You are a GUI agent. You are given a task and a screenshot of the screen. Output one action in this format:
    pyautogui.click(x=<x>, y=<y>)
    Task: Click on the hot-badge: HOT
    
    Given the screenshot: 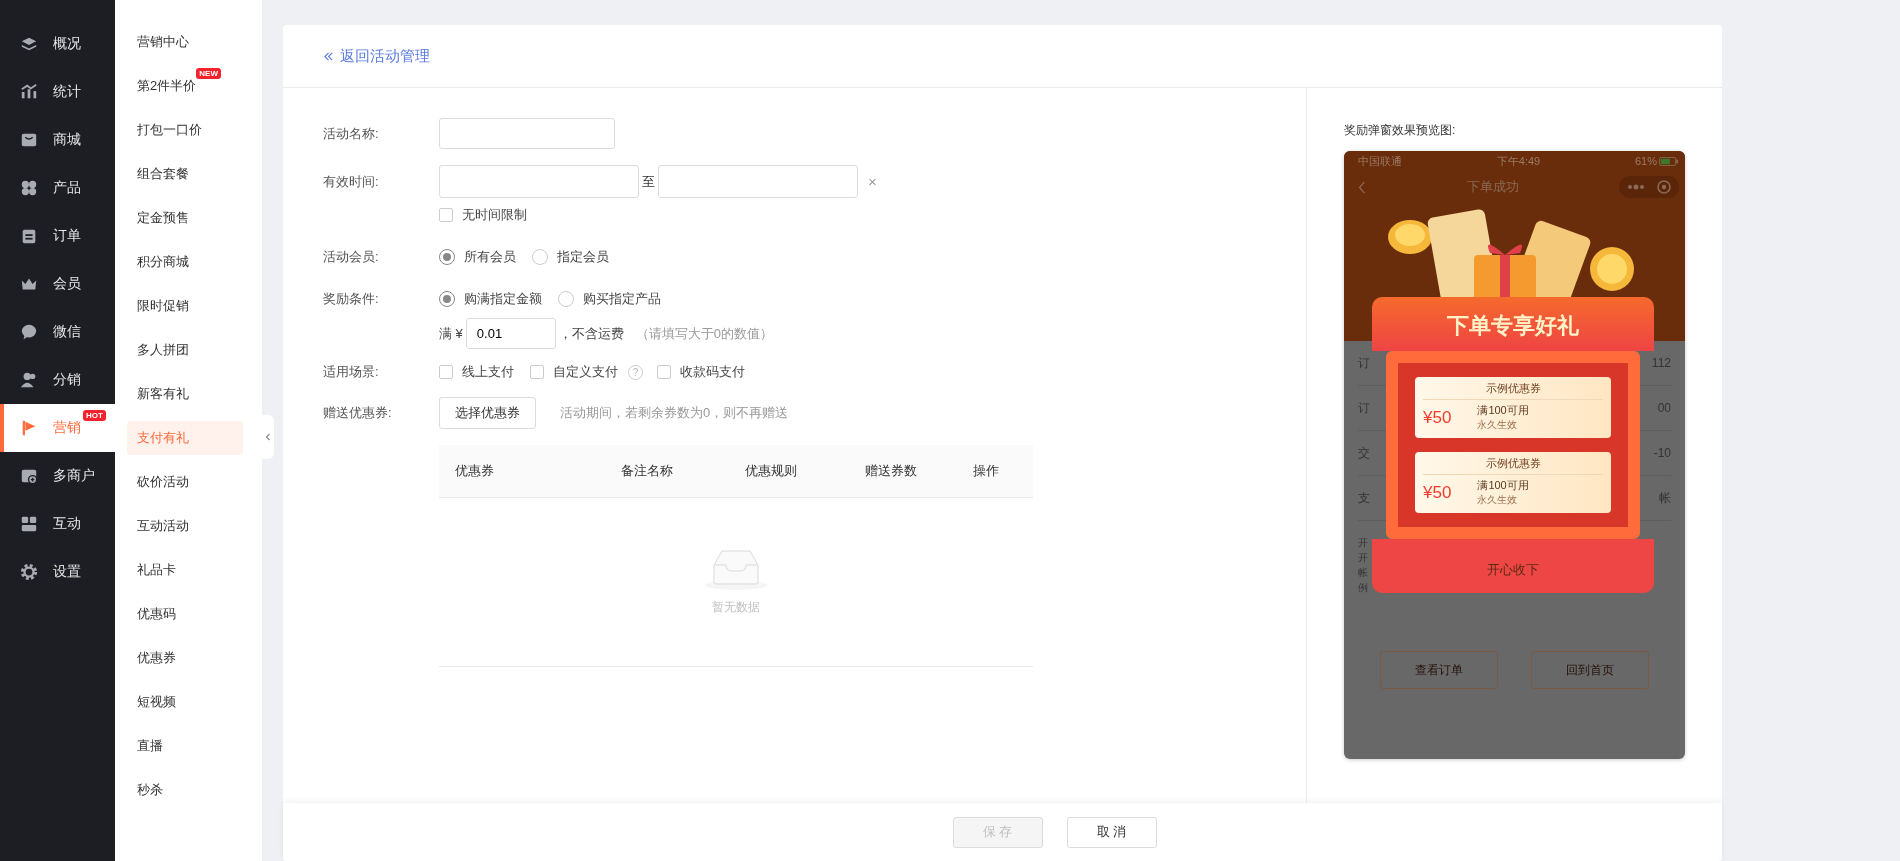 What is the action you would take?
    pyautogui.click(x=94, y=415)
    